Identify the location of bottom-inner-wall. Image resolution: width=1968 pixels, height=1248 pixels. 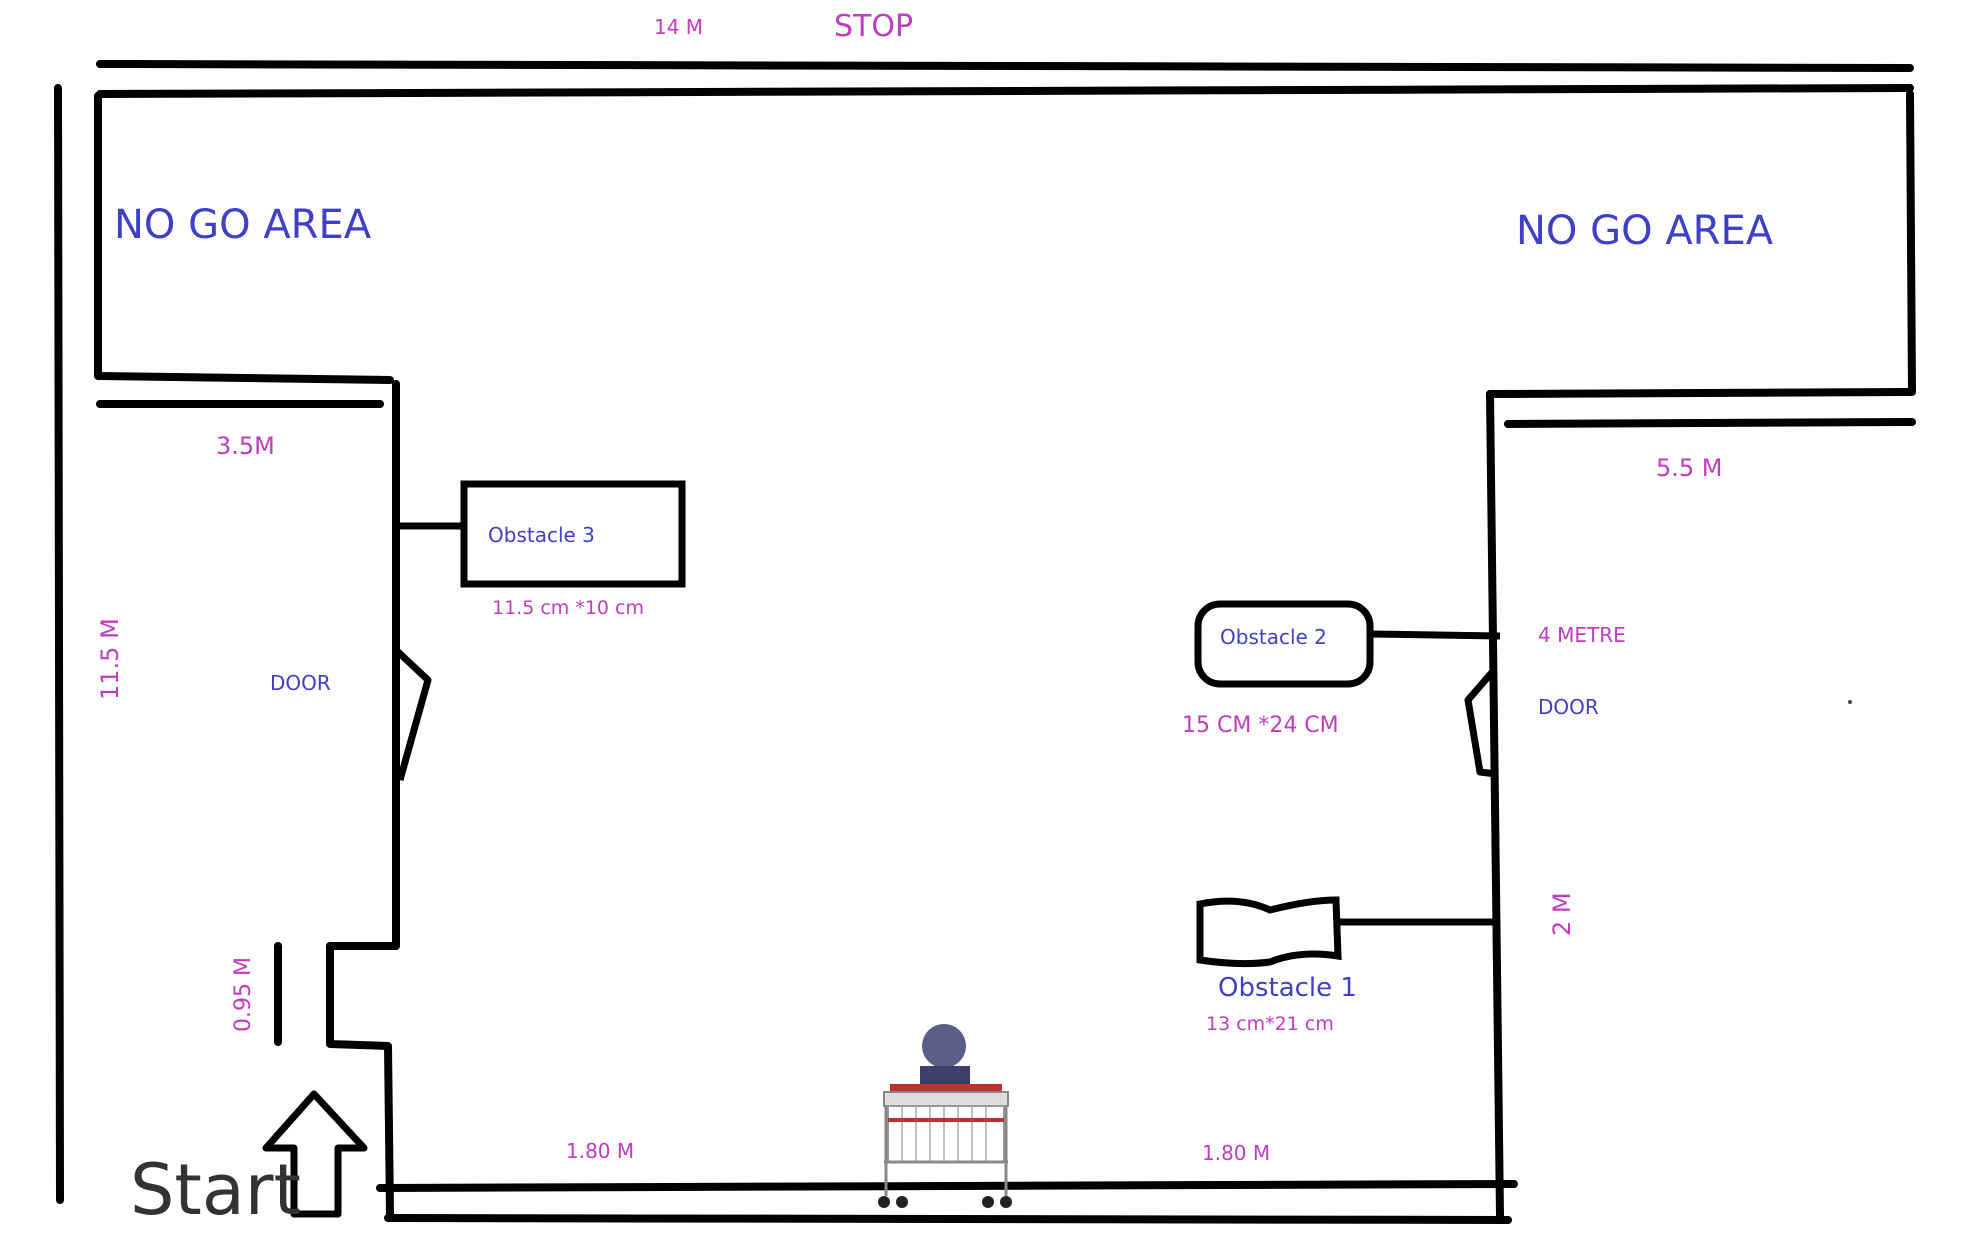
(947, 1186).